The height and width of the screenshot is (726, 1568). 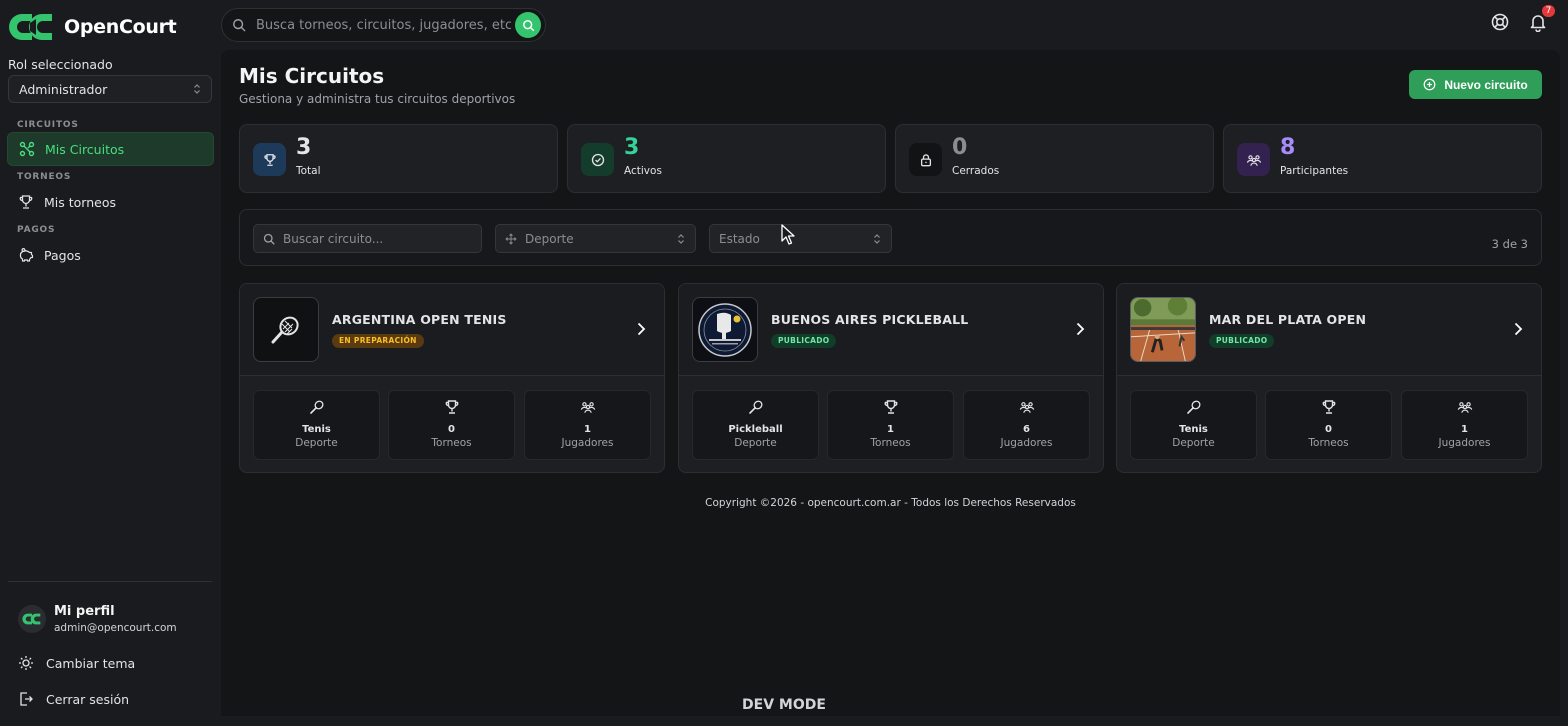 What do you see at coordinates (316, 429) in the screenshot?
I see `mini-stat-value: Tenis` at bounding box center [316, 429].